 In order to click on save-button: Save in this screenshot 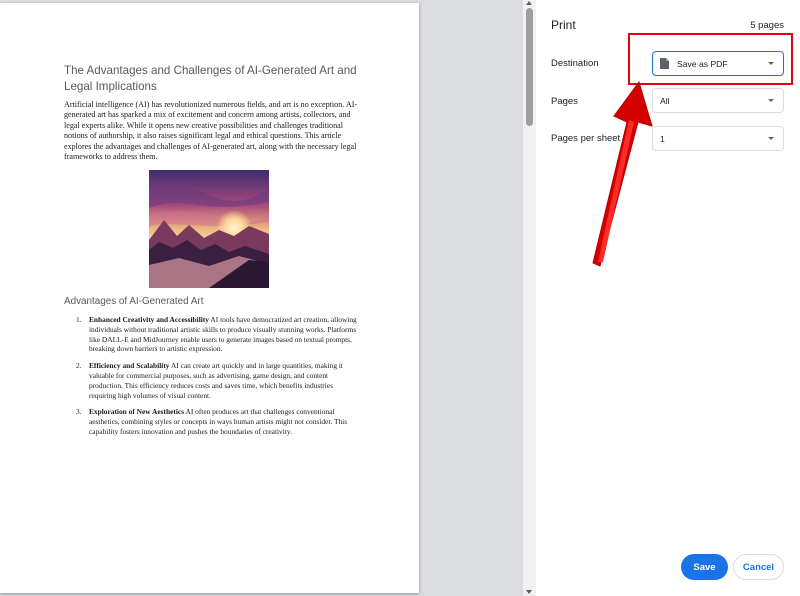, I will do `click(704, 567)`.